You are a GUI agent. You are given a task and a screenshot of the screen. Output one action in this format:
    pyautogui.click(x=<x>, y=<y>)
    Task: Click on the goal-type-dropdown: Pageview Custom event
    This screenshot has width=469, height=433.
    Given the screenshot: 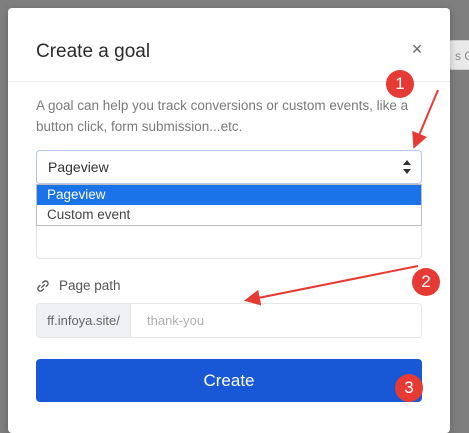 What is the action you would take?
    pyautogui.click(x=229, y=205)
    